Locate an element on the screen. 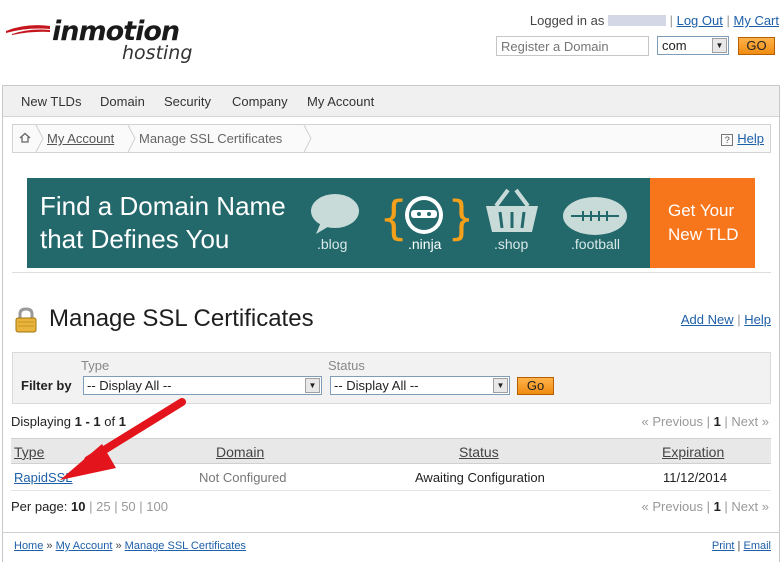  banner-cta: Get Your New TLD is located at coordinates (702, 223).